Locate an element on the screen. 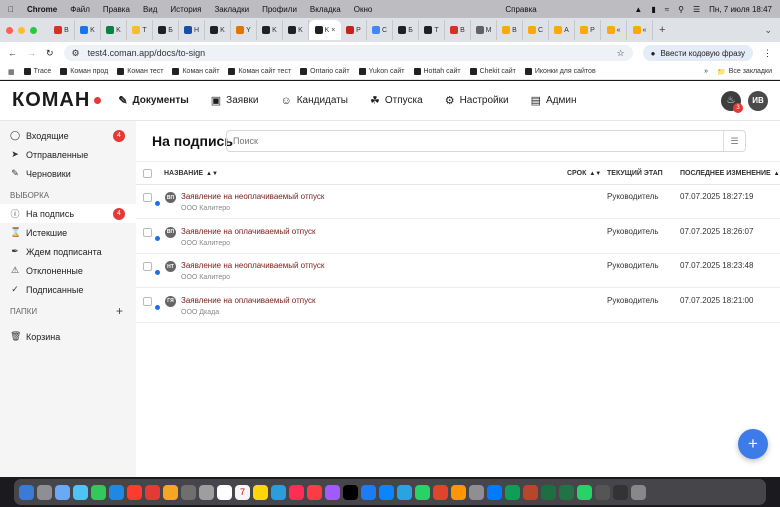 The width and height of the screenshot is (780, 507). calendar-dock-icon: 7 is located at coordinates (242, 492).